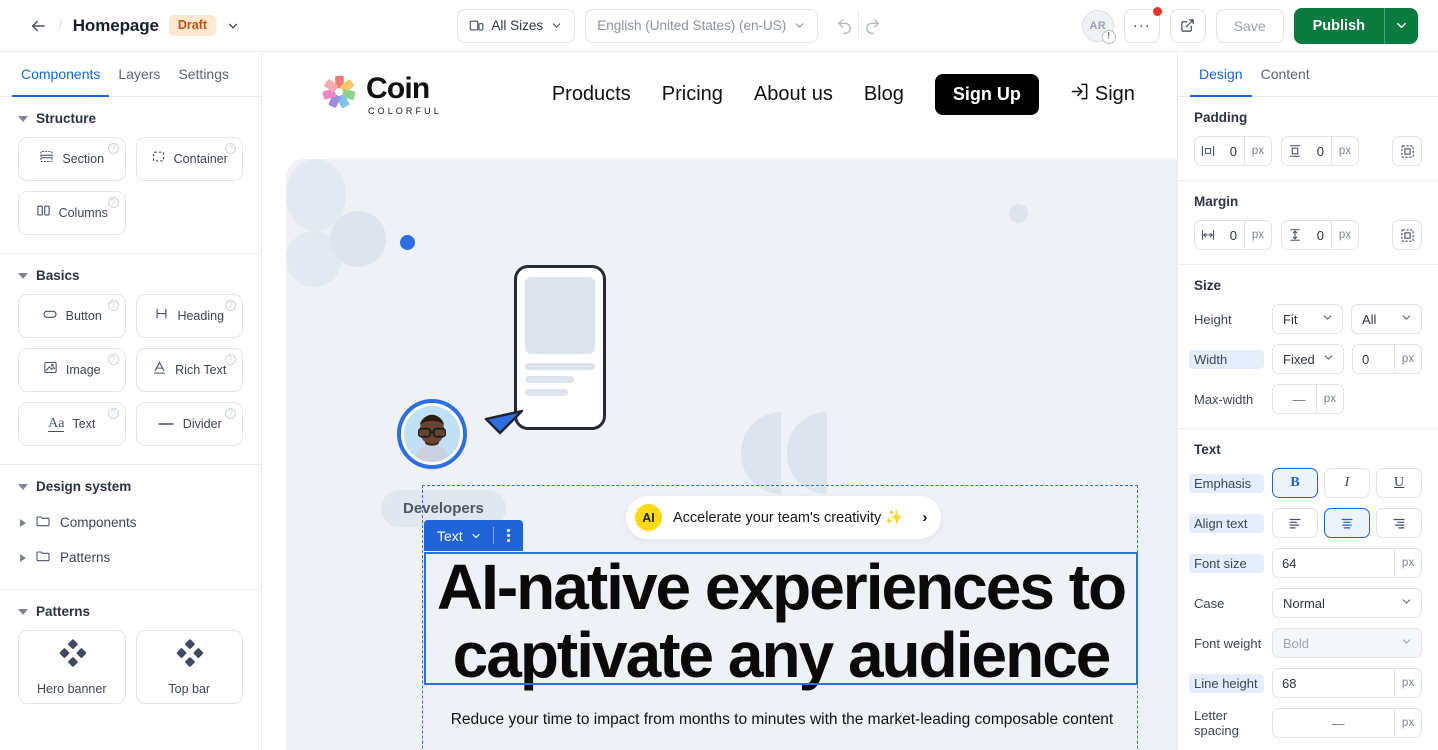 The height and width of the screenshot is (750, 1438). What do you see at coordinates (1299, 359) in the screenshot?
I see `width-mode-value: Fixed` at bounding box center [1299, 359].